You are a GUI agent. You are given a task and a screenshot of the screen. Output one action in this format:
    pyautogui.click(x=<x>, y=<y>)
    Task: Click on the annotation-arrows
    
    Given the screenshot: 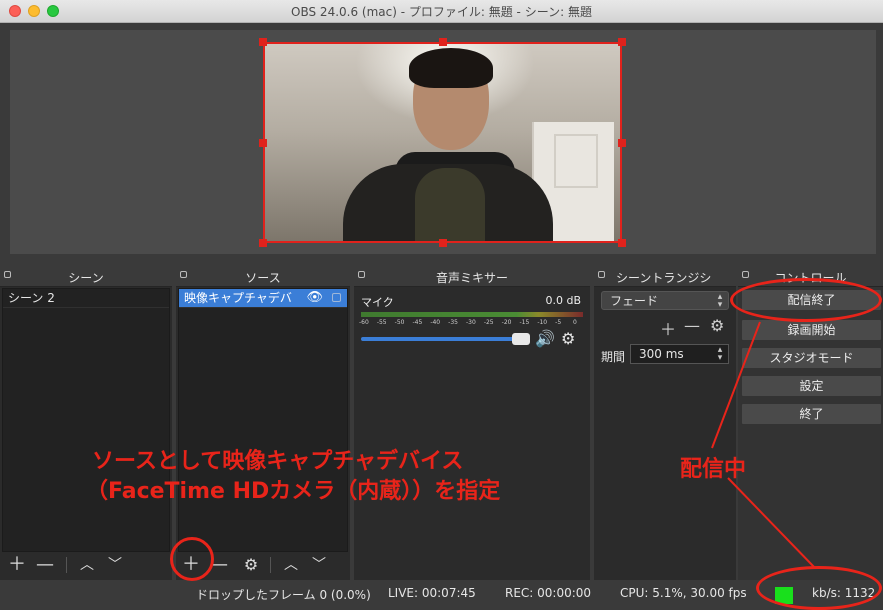 What is the action you would take?
    pyautogui.click(x=763, y=445)
    